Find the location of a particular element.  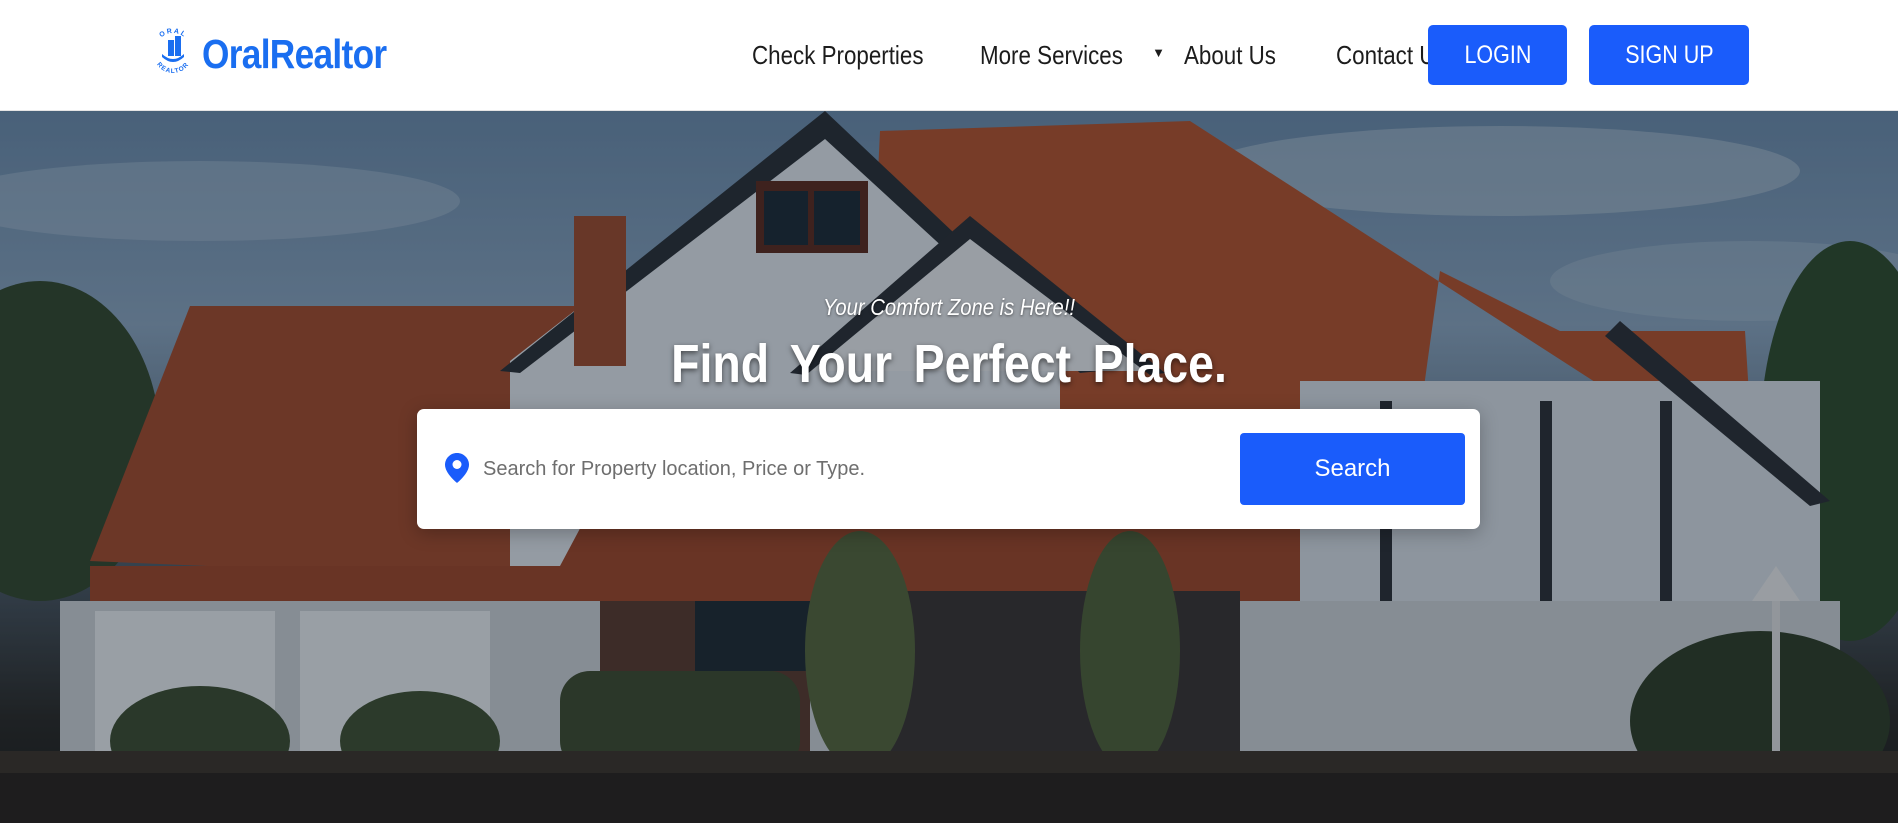

svg-text: ORAL is located at coordinates (172, 33).